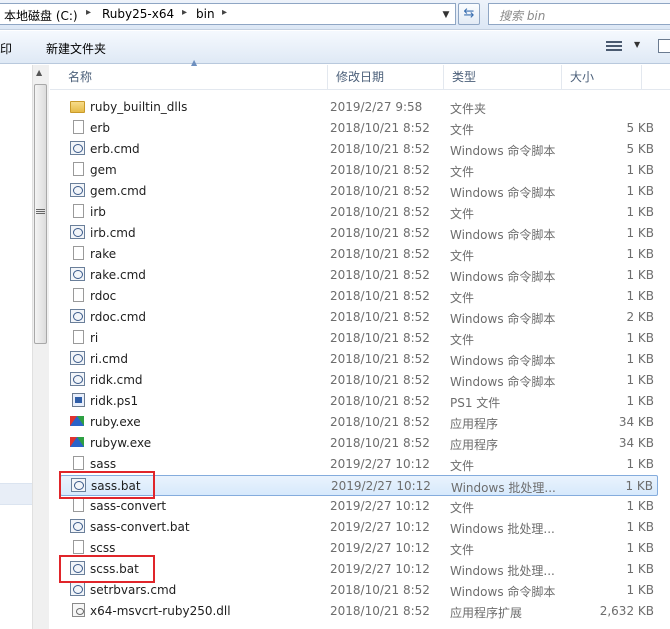  Describe the element at coordinates (579, 14) in the screenshot. I see `search-input: 搜索 bin` at that location.